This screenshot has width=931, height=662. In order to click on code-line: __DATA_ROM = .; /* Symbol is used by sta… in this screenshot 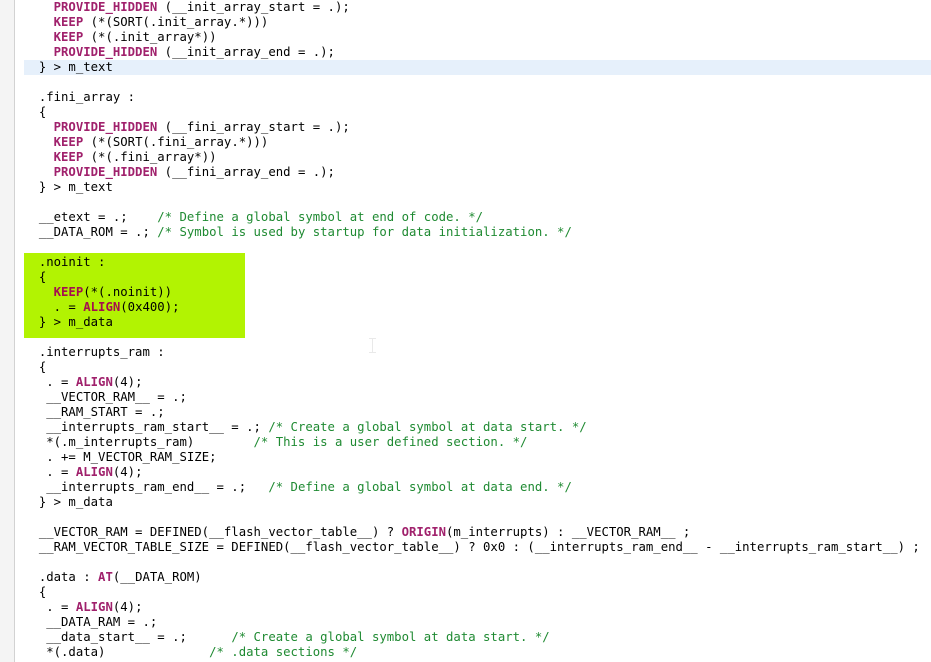, I will do `click(298, 232)`.